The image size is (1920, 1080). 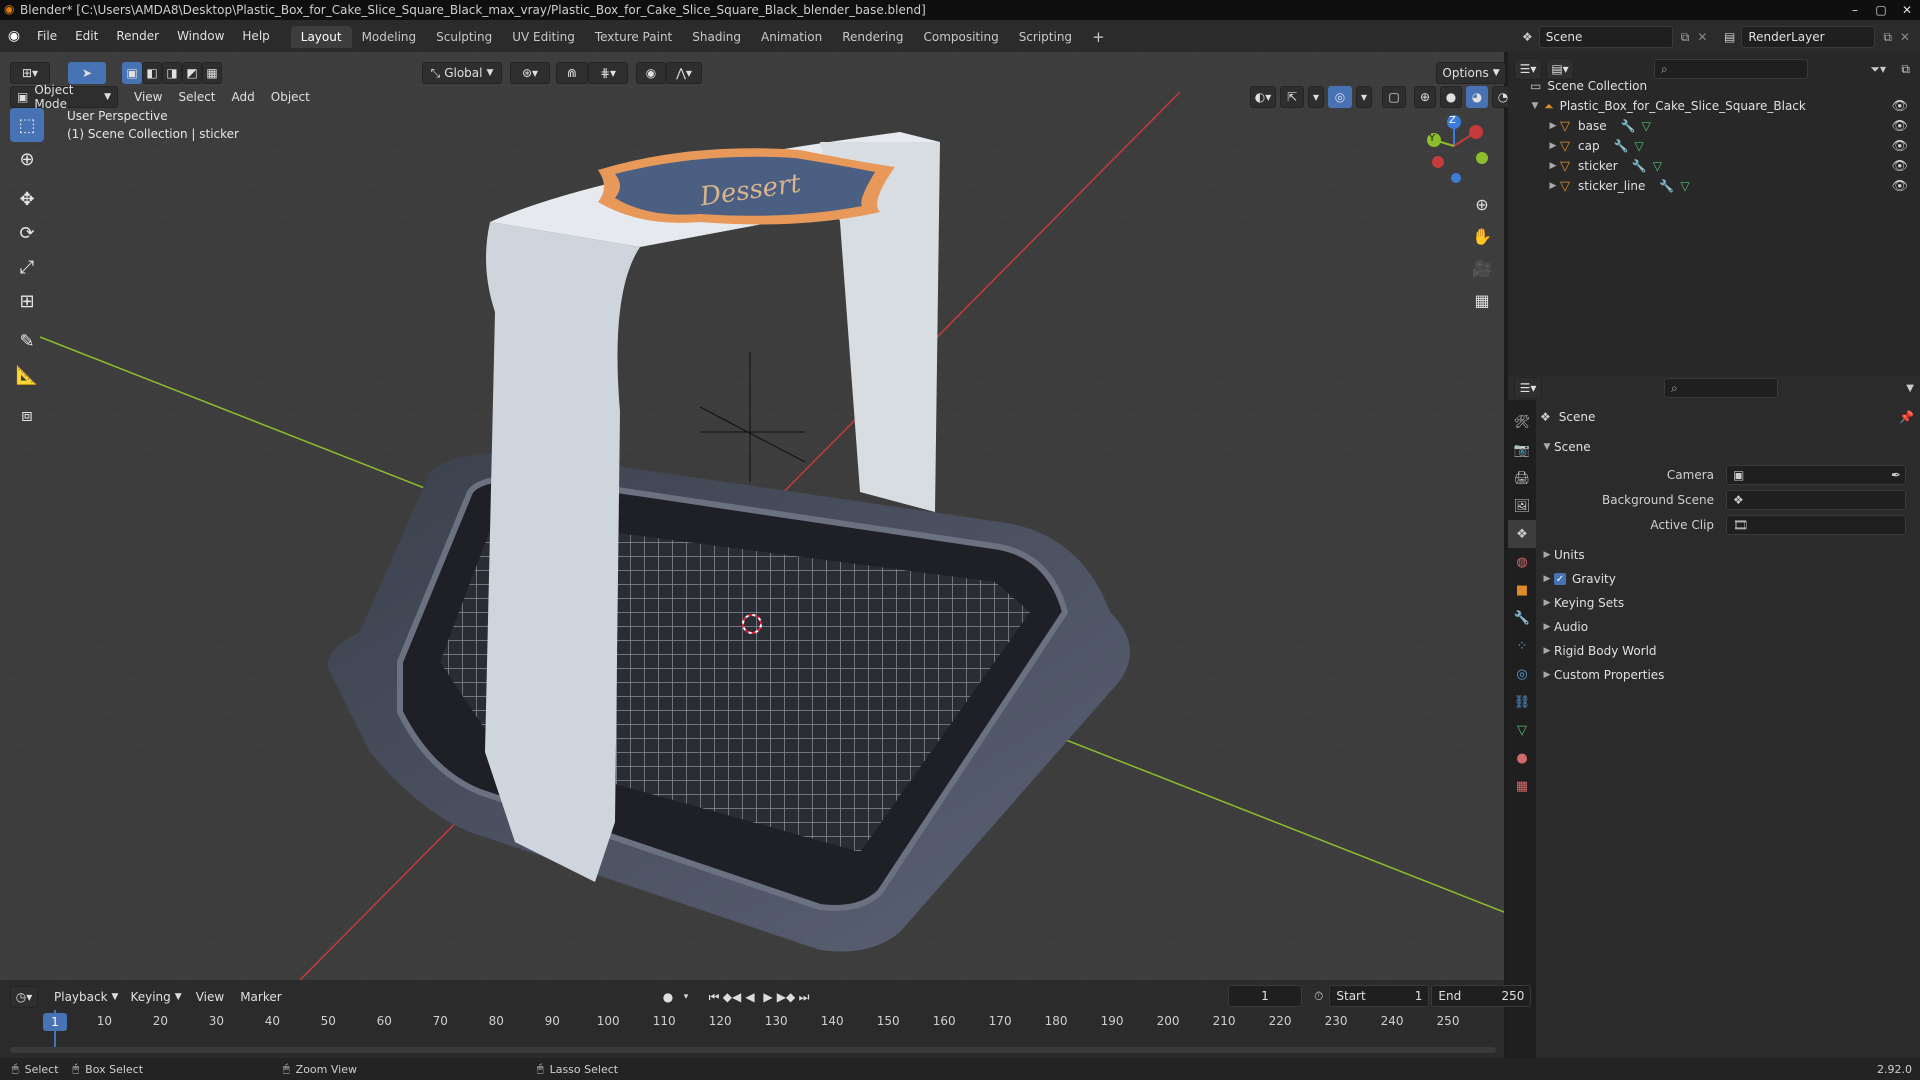 What do you see at coordinates (1522, 590) in the screenshot?
I see `tab-object-icon: ■` at bounding box center [1522, 590].